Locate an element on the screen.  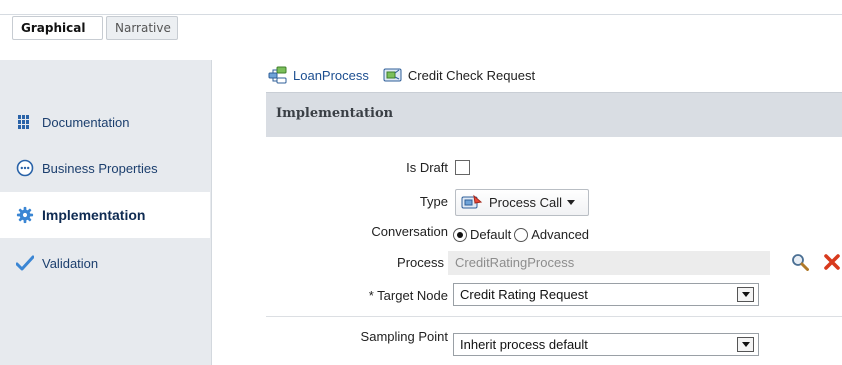
form-divider is located at coordinates (554, 316).